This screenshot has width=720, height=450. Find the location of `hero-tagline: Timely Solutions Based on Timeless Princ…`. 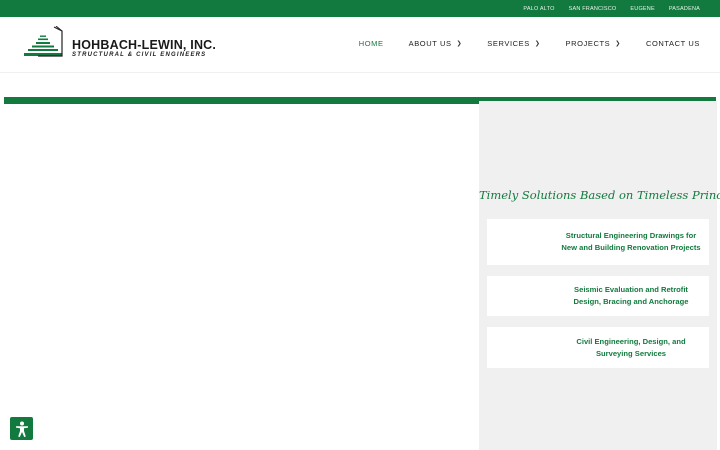

hero-tagline: Timely Solutions Based on Timeless Princ… is located at coordinates (599, 195).